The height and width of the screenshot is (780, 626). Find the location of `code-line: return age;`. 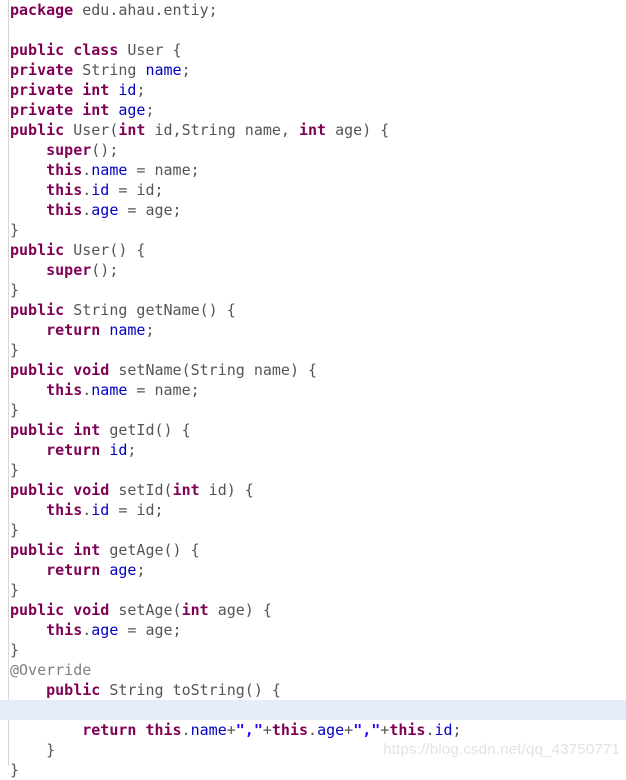

code-line: return age; is located at coordinates (313, 570).